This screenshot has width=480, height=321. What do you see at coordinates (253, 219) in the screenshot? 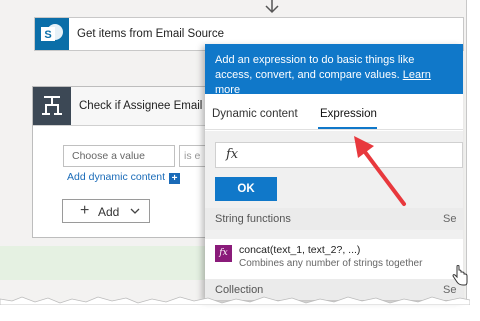
I see `section-title: String functions` at bounding box center [253, 219].